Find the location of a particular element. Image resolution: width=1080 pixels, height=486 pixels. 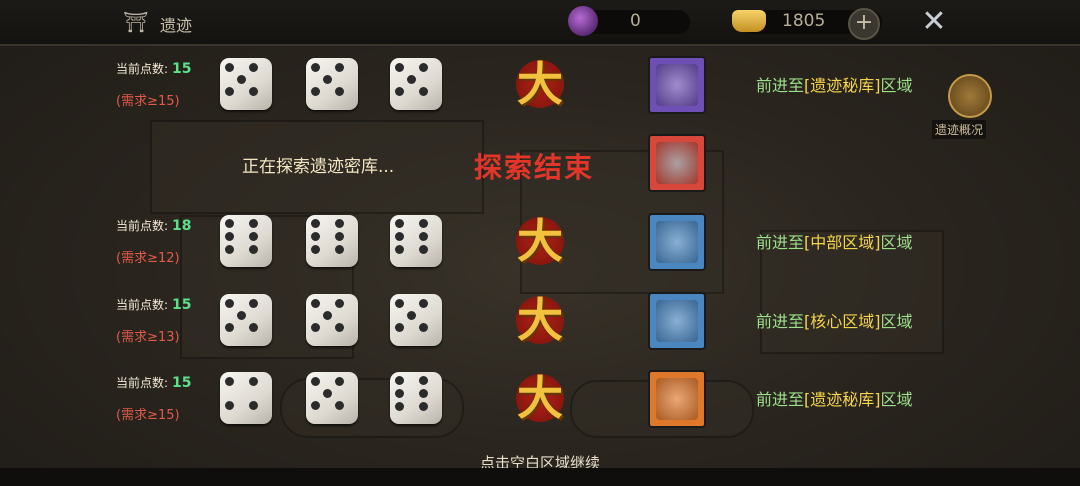

bottom-strip is located at coordinates (540, 477).